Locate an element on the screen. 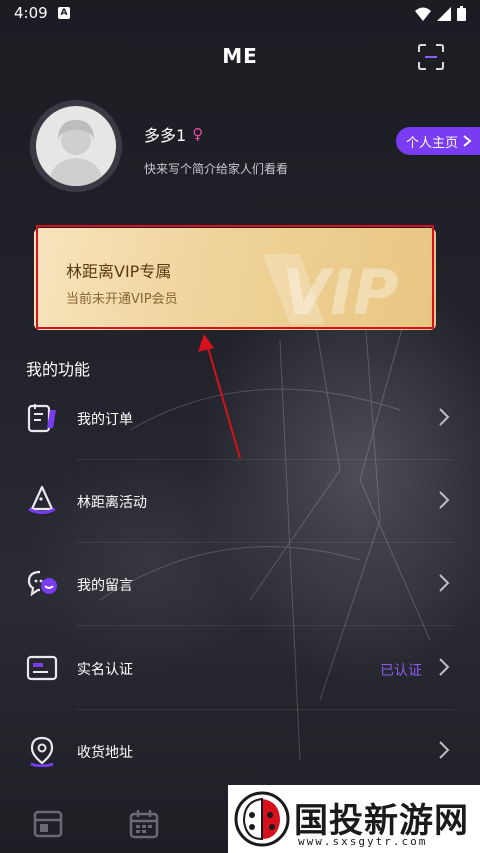 Image resolution: width=480 pixels, height=853 pixels. menu-item-label: 我的订单 is located at coordinates (105, 420).